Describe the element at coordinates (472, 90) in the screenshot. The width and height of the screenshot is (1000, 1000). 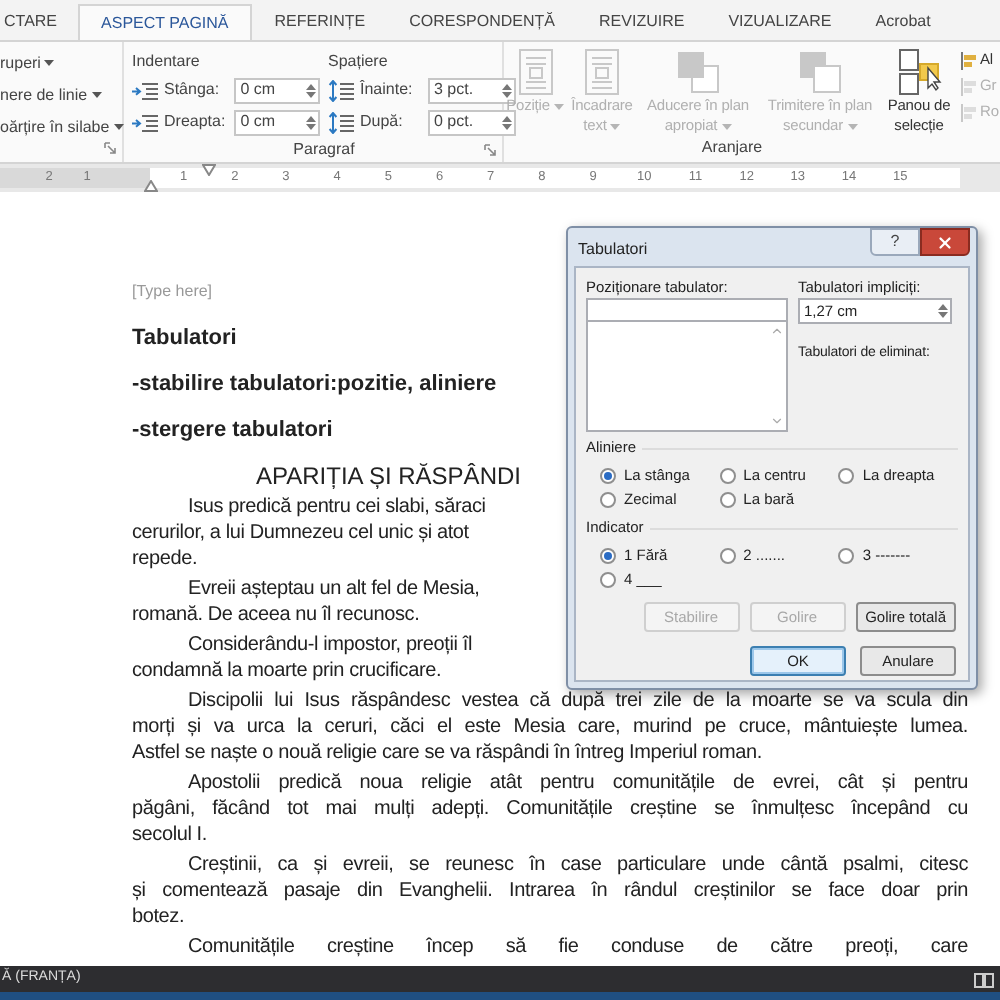
I see `spin-field: 3 pct.` at that location.